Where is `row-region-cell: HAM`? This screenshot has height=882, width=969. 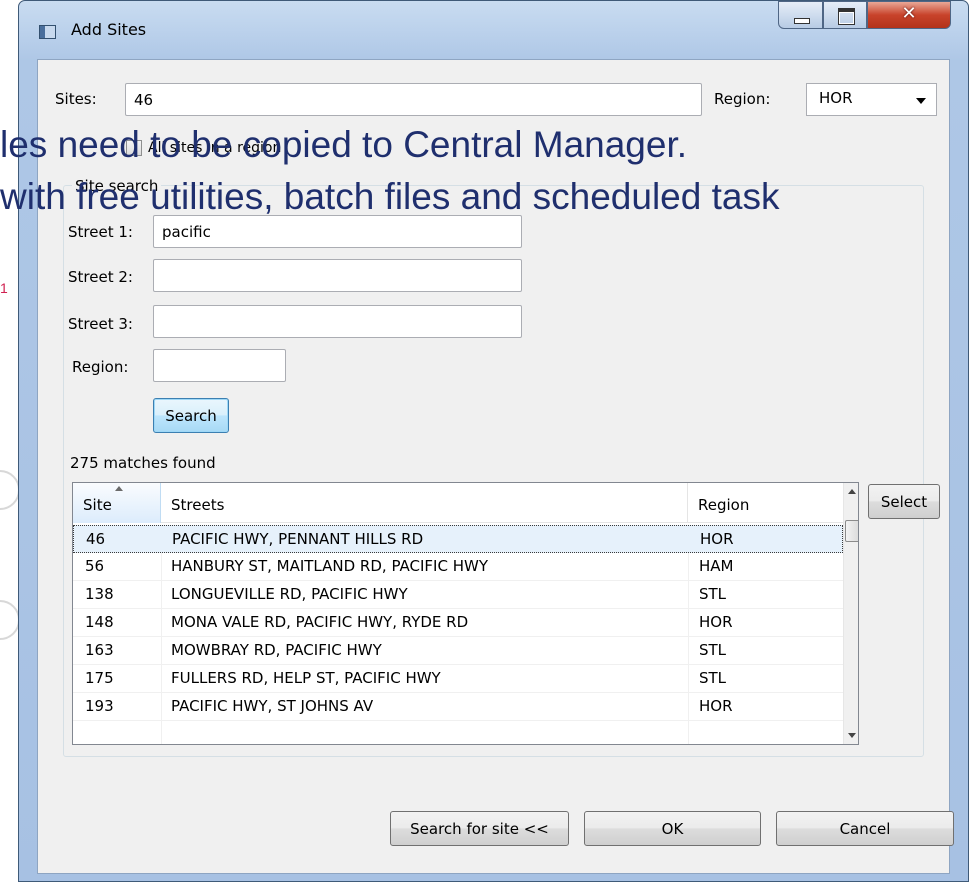 row-region-cell: HAM is located at coordinates (716, 566).